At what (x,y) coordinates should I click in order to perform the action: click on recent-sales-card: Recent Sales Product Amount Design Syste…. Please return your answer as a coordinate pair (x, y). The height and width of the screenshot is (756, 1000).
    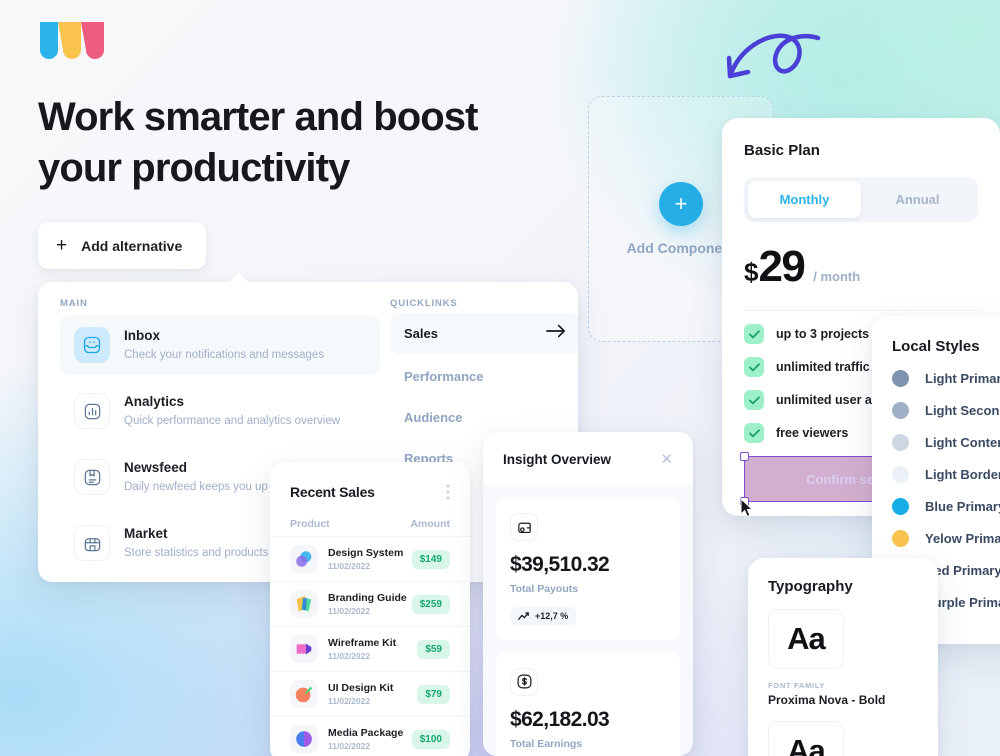
    Looking at the image, I should click on (370, 609).